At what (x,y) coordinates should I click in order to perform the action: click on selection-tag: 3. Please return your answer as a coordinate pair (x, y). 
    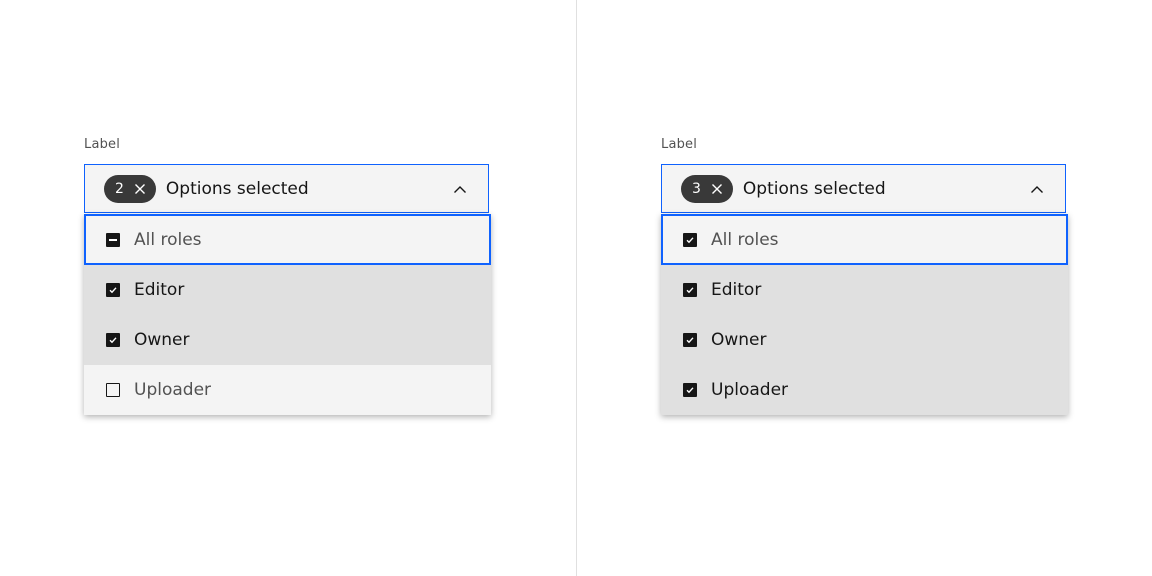
    Looking at the image, I should click on (707, 188).